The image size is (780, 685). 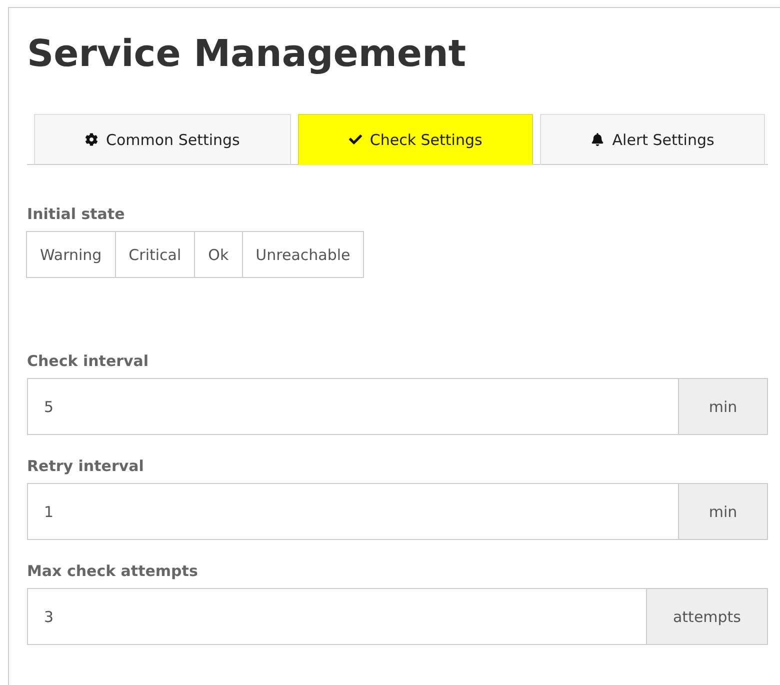 I want to click on state-option: Warning, so click(x=71, y=254).